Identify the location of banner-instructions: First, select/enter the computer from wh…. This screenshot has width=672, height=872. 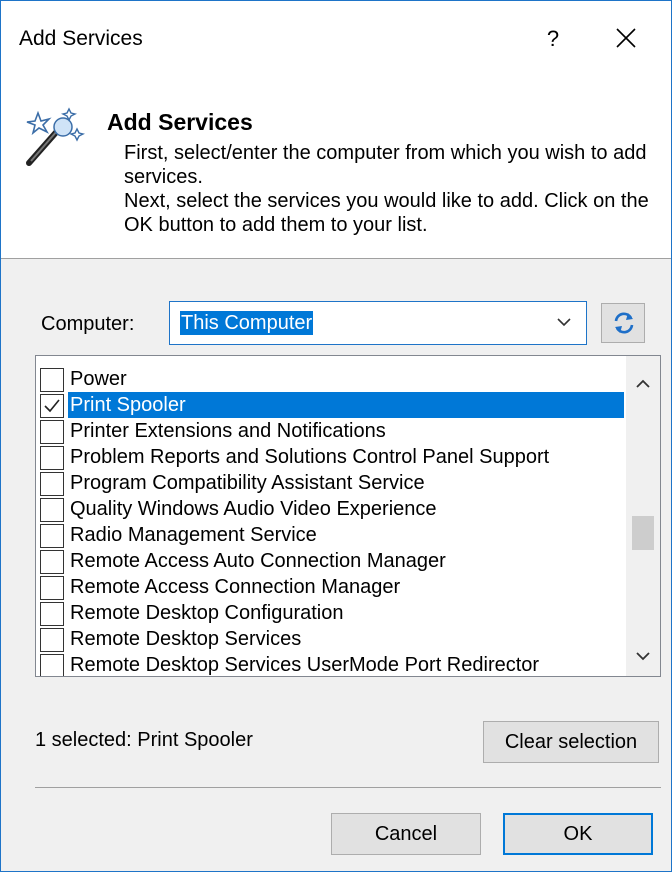
(396, 189).